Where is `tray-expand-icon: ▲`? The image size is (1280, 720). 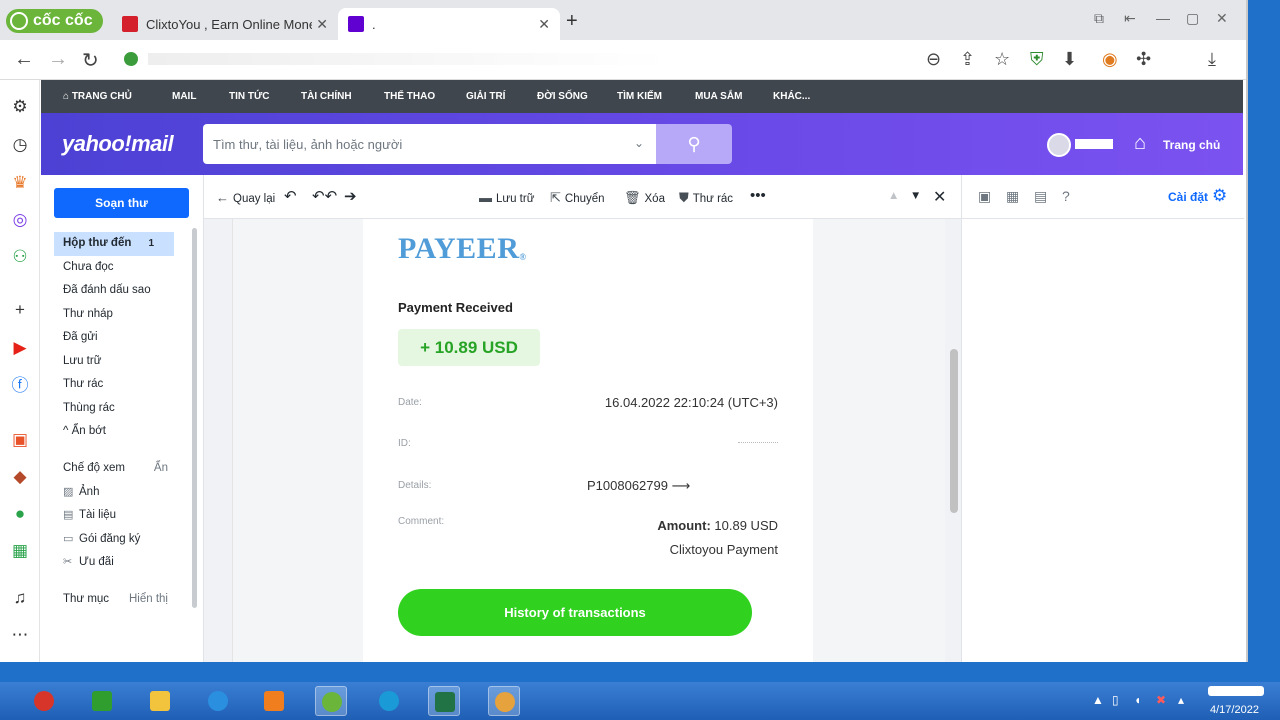
tray-expand-icon: ▲ is located at coordinates (1098, 700).